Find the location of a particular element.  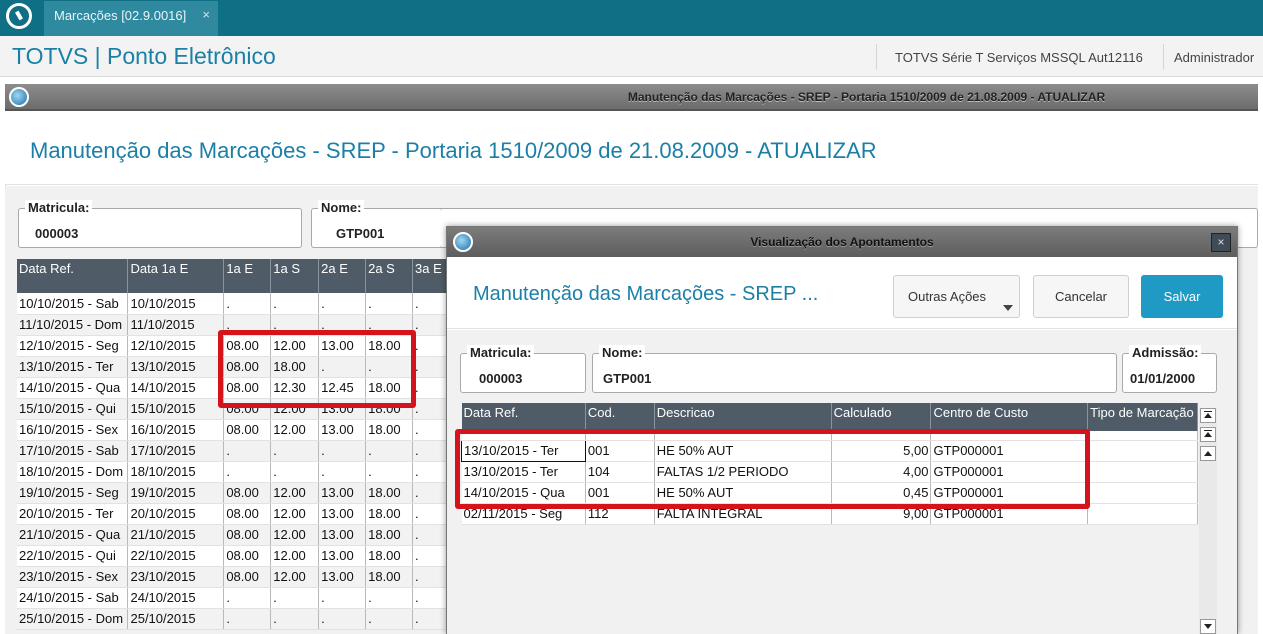

table-cell: 20/10/2015 is located at coordinates (176, 514).